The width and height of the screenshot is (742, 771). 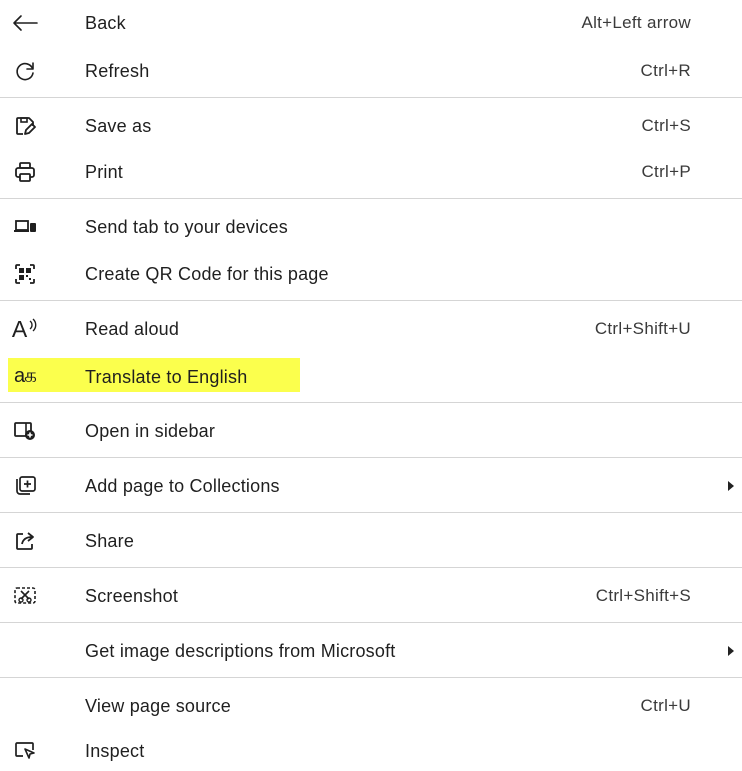 I want to click on menu-item-label: Back, so click(x=105, y=23).